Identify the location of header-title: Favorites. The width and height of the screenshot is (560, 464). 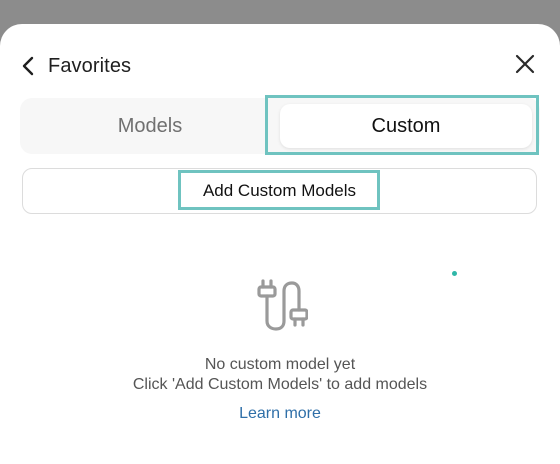
(90, 65).